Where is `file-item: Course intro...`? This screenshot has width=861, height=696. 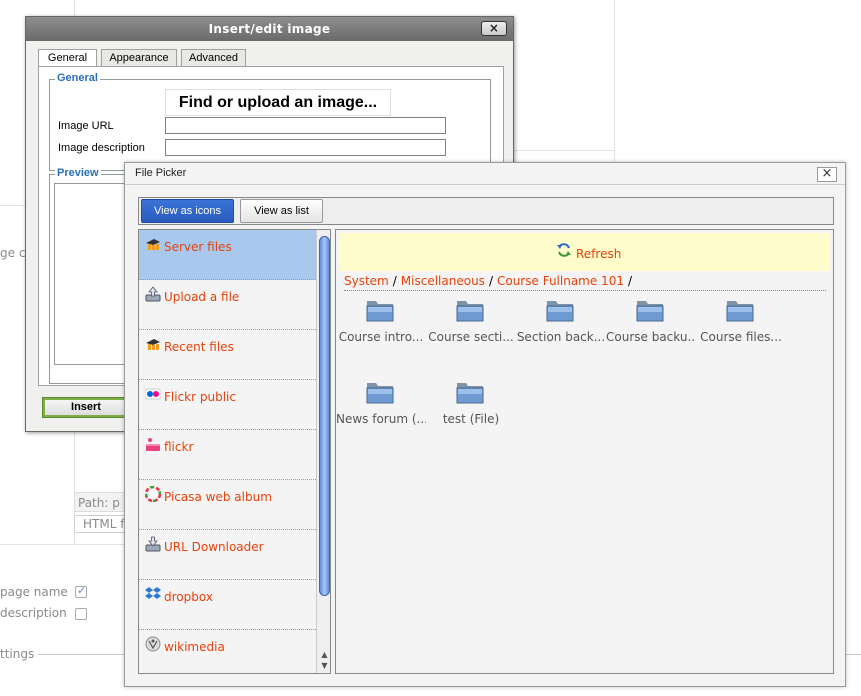 file-item: Course intro... is located at coordinates (381, 328).